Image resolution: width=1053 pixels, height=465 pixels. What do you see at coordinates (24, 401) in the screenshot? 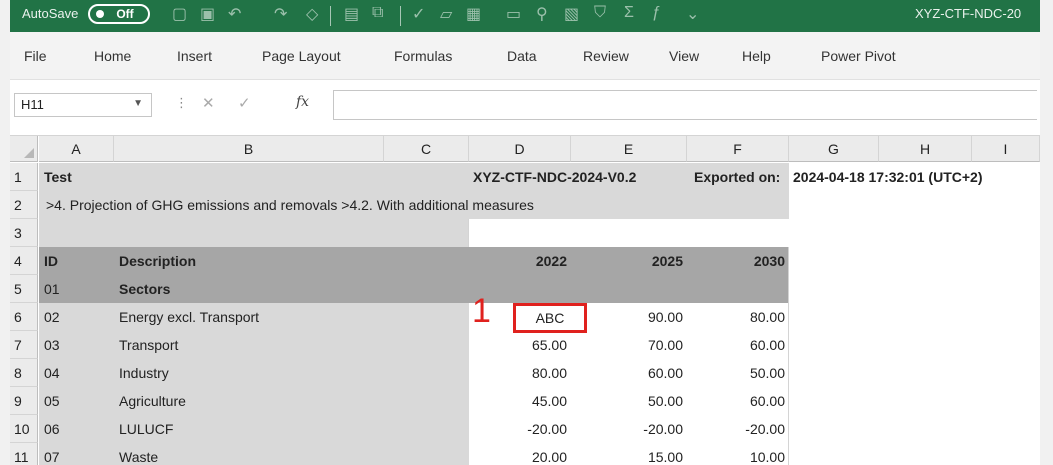
I see `row-header-9: 9` at bounding box center [24, 401].